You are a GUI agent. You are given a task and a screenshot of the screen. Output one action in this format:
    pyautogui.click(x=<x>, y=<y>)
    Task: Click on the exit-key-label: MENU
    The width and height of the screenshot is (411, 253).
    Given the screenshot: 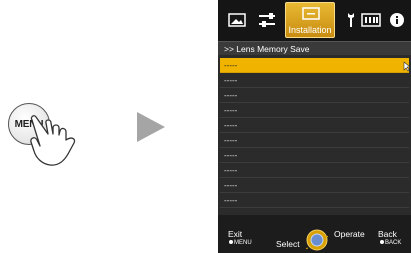 What is the action you would take?
    pyautogui.click(x=243, y=243)
    